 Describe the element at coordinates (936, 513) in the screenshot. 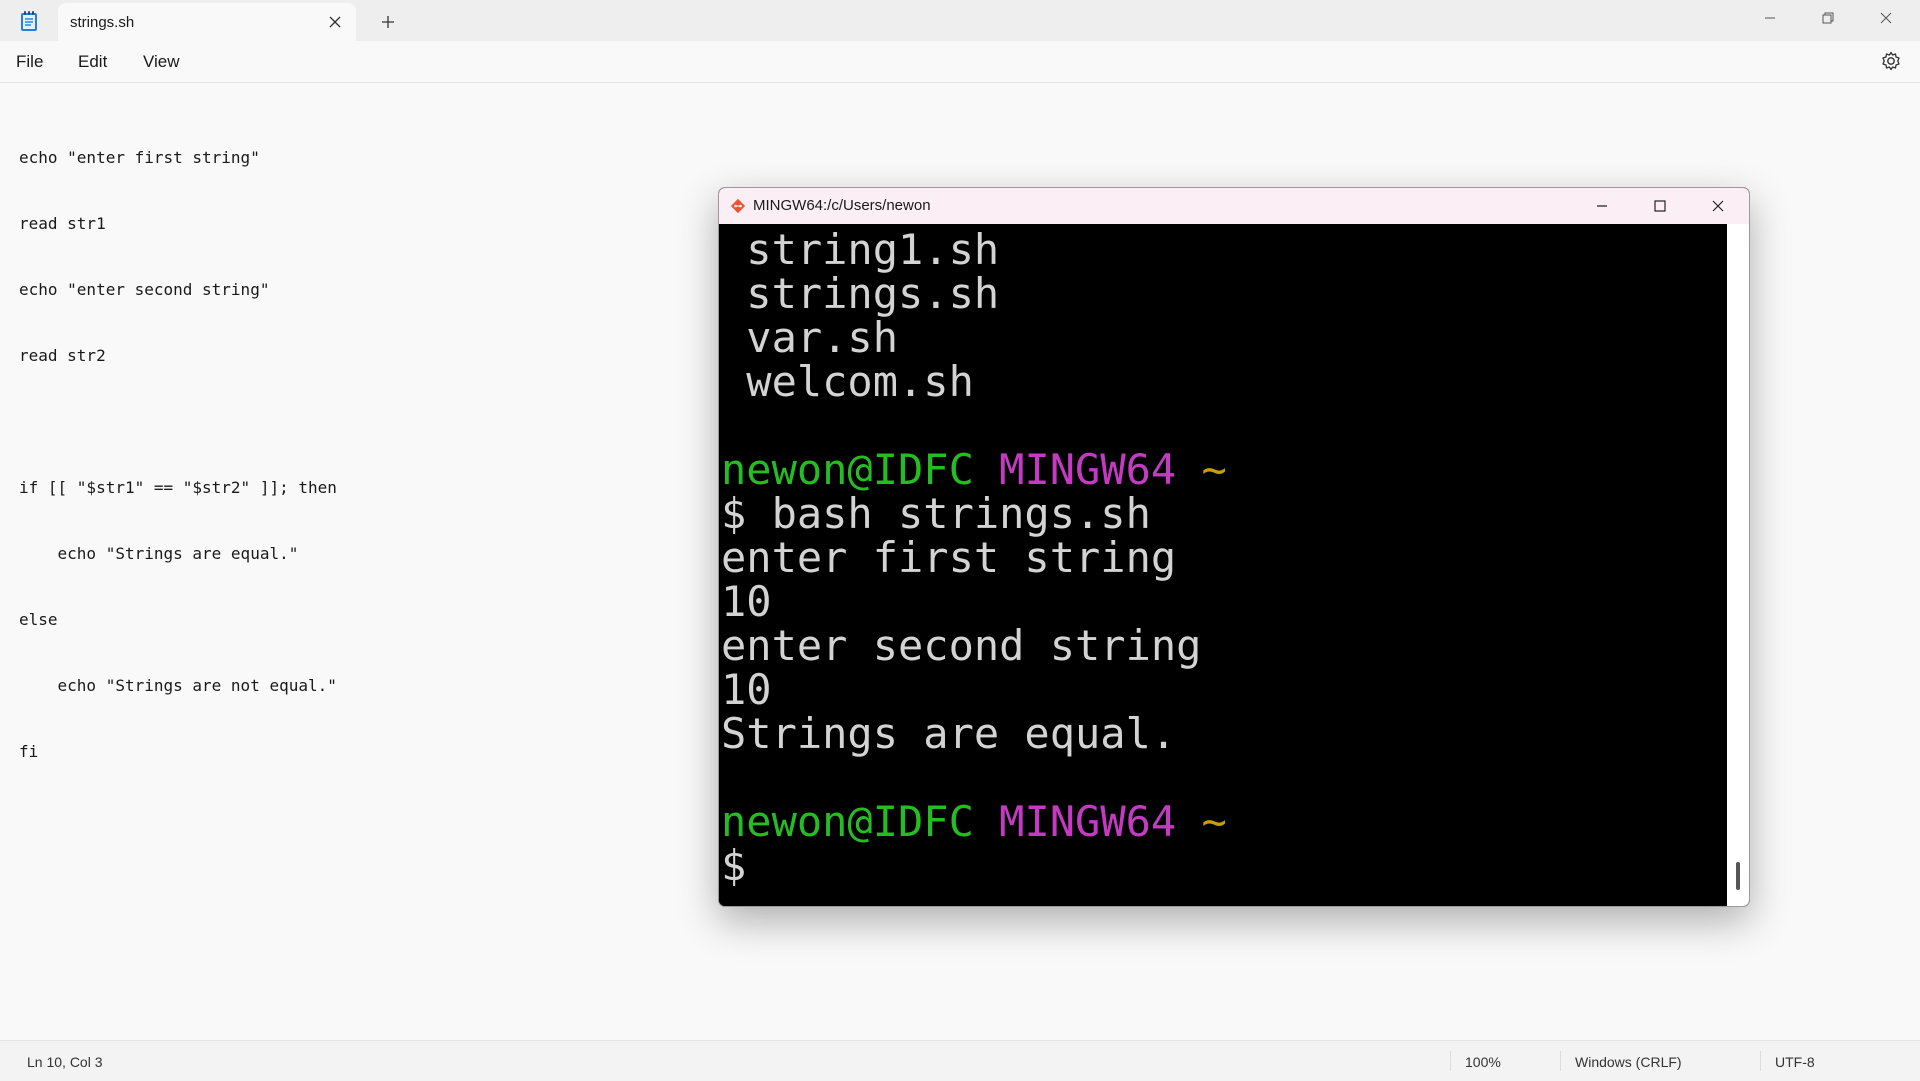

I see `terminal-output-line: $ bash strings.sh` at that location.